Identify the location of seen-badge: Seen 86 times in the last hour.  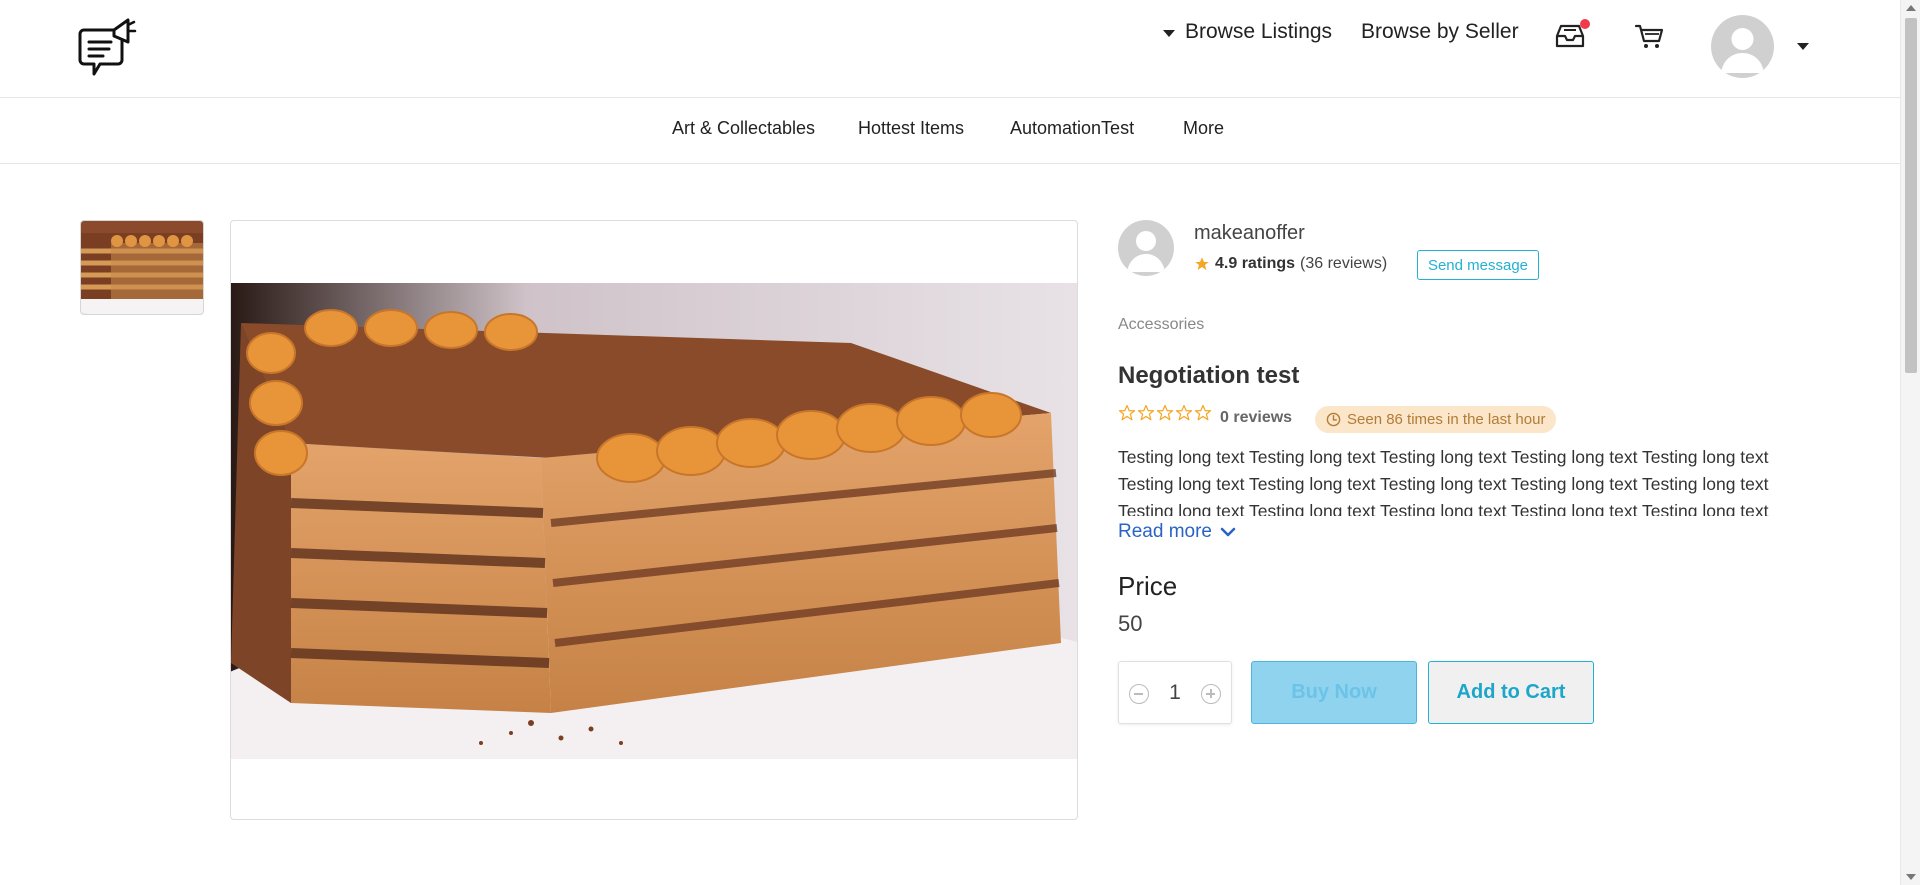
(1436, 419).